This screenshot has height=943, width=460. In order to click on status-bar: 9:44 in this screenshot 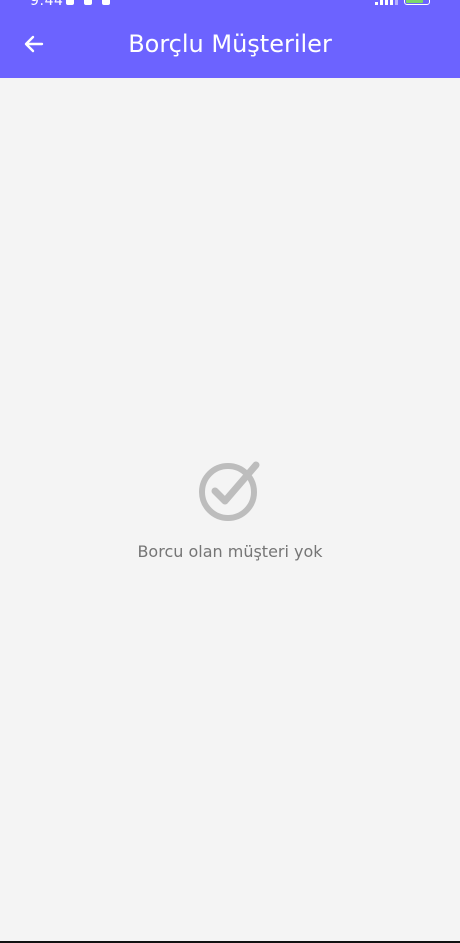, I will do `click(230, 5)`.